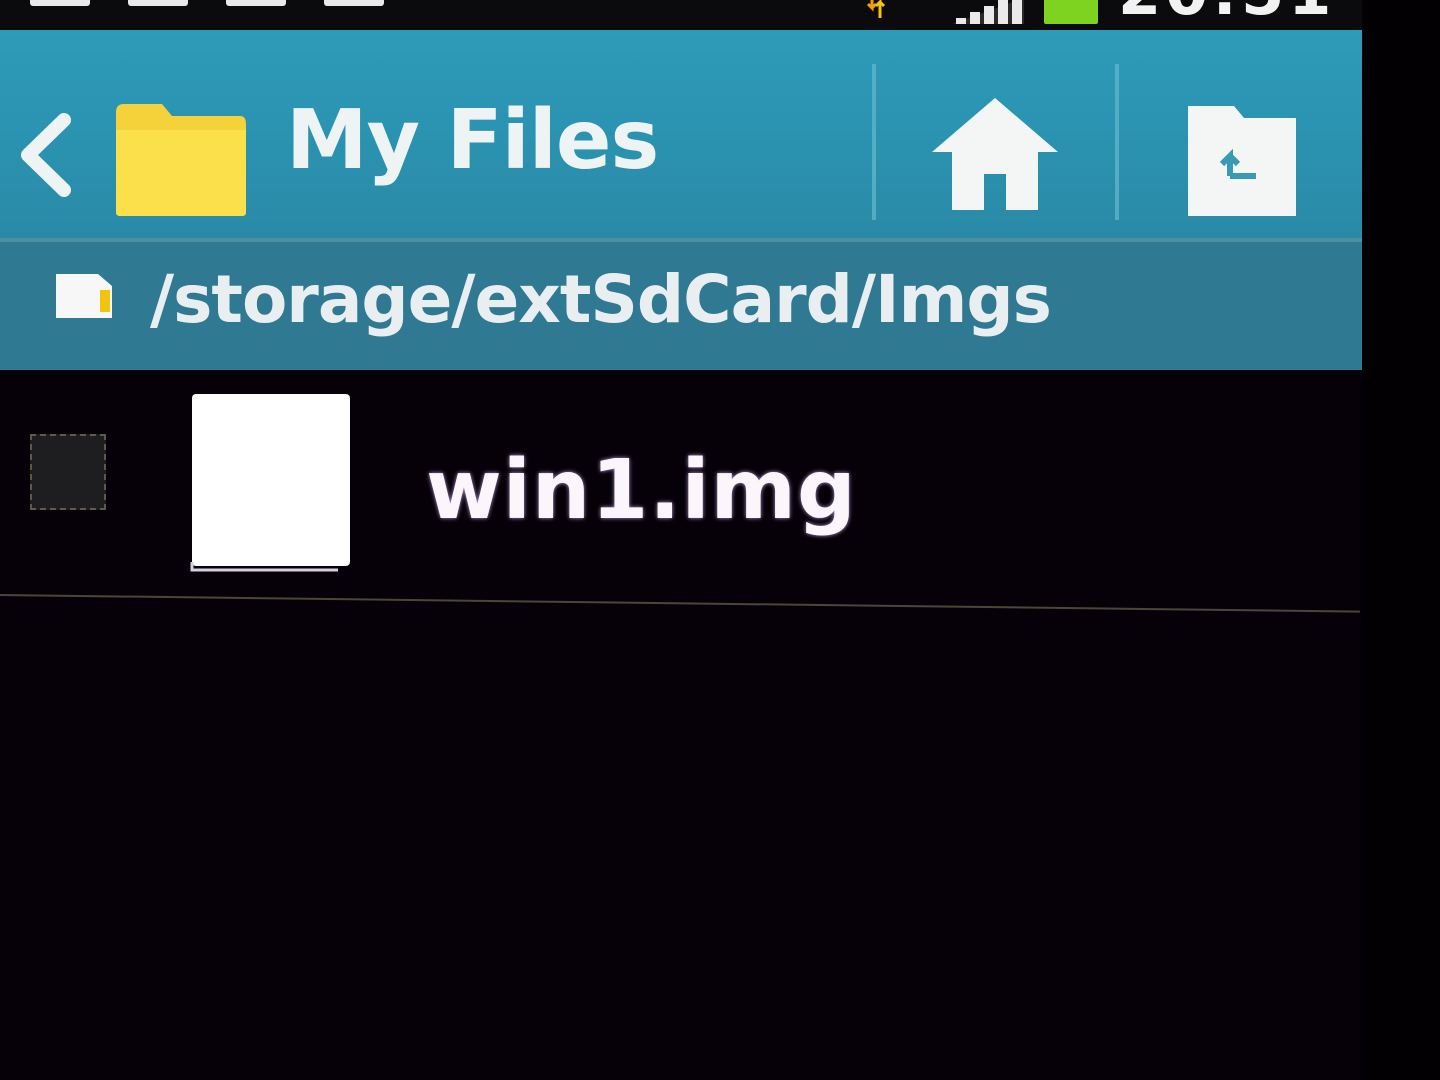 This screenshot has height=1080, width=1440. I want to click on home-icon, so click(995, 154).